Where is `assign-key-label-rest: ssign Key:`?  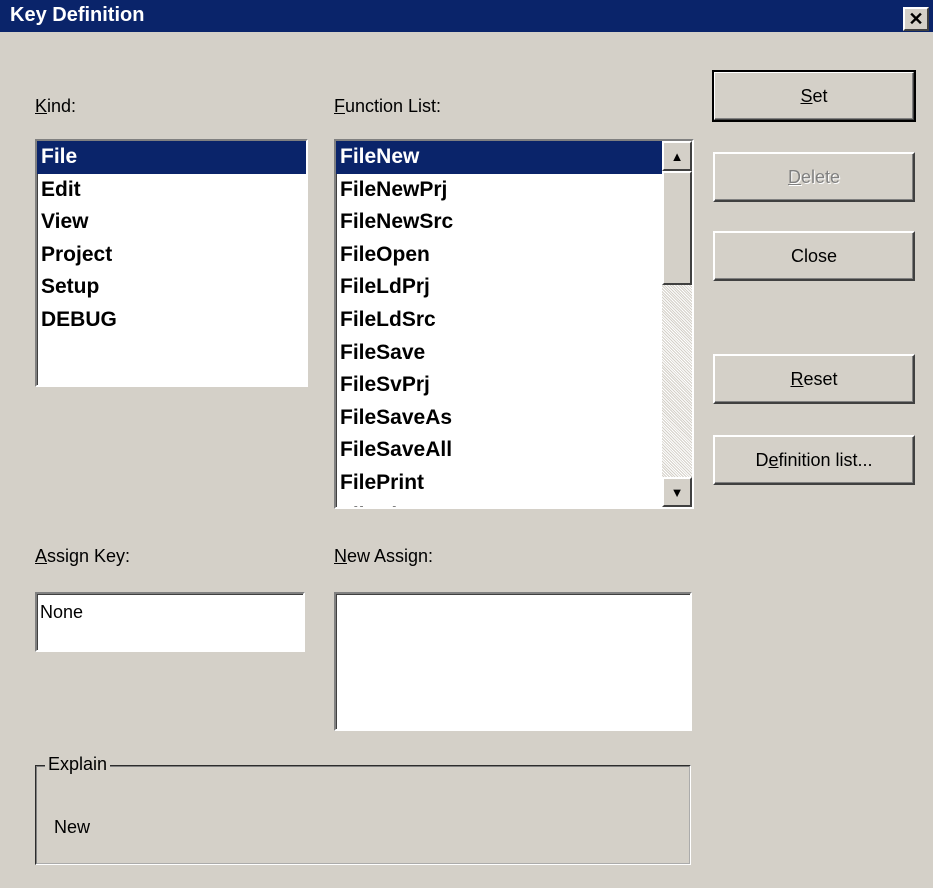
assign-key-label-rest: ssign Key: is located at coordinates (89, 556).